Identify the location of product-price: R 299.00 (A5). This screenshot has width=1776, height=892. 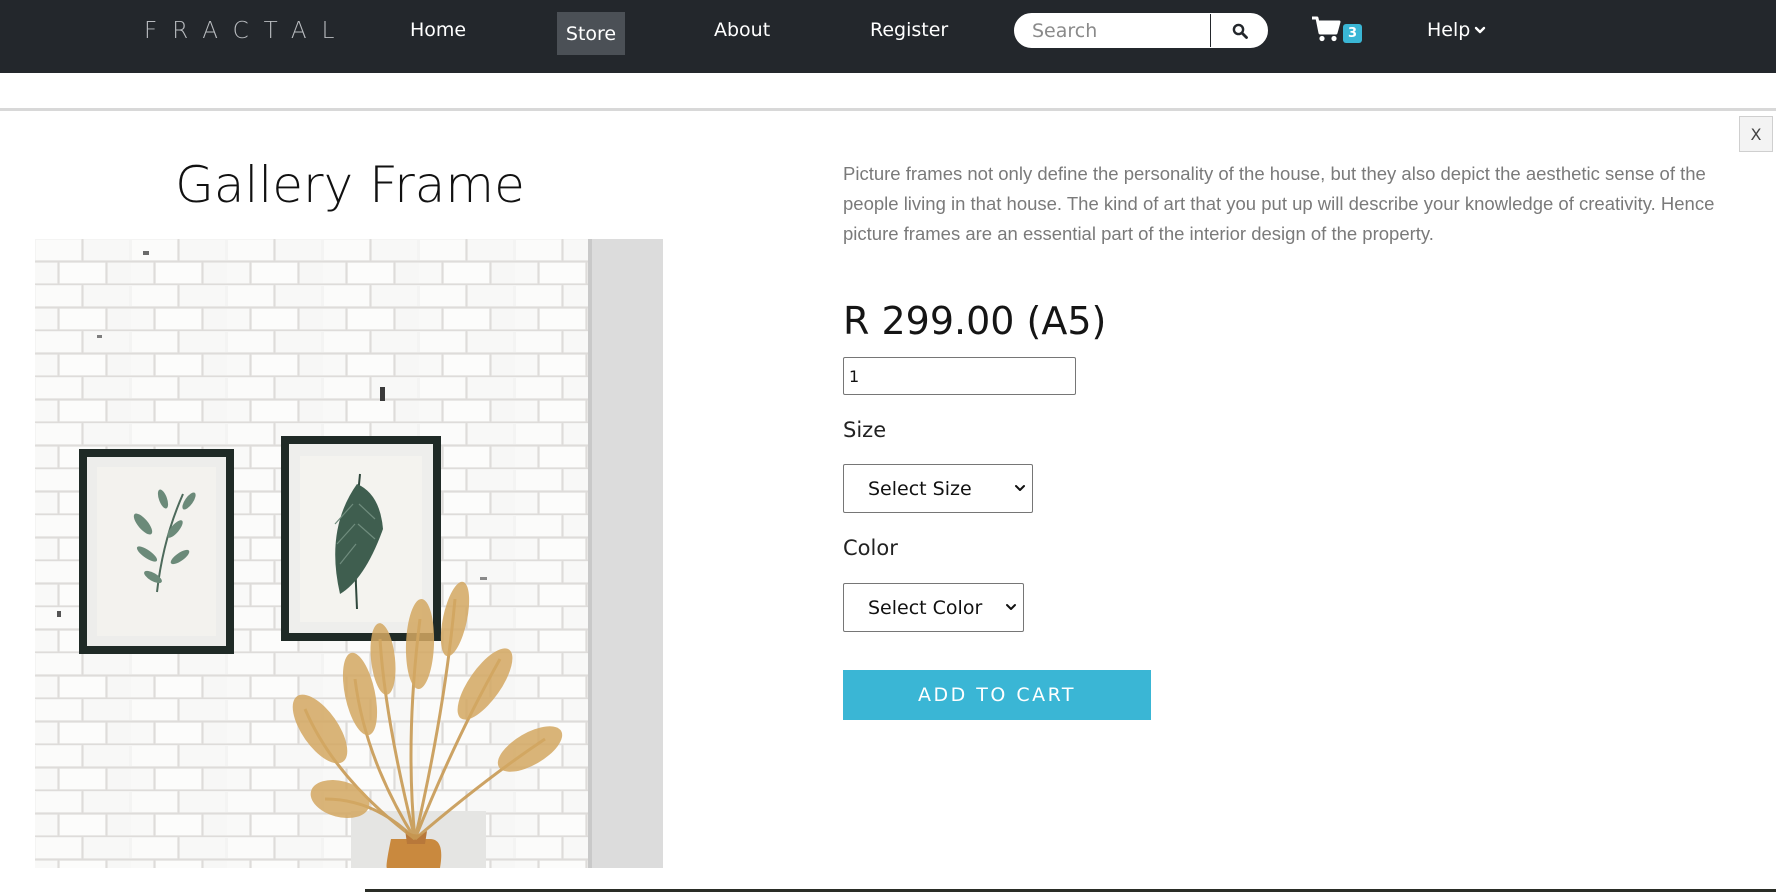
(975, 321).